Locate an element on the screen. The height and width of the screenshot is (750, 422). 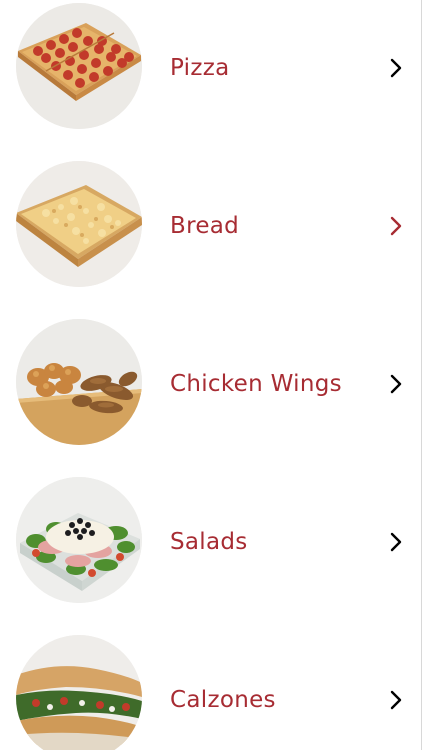
category-label: Calzones is located at coordinates (223, 700).